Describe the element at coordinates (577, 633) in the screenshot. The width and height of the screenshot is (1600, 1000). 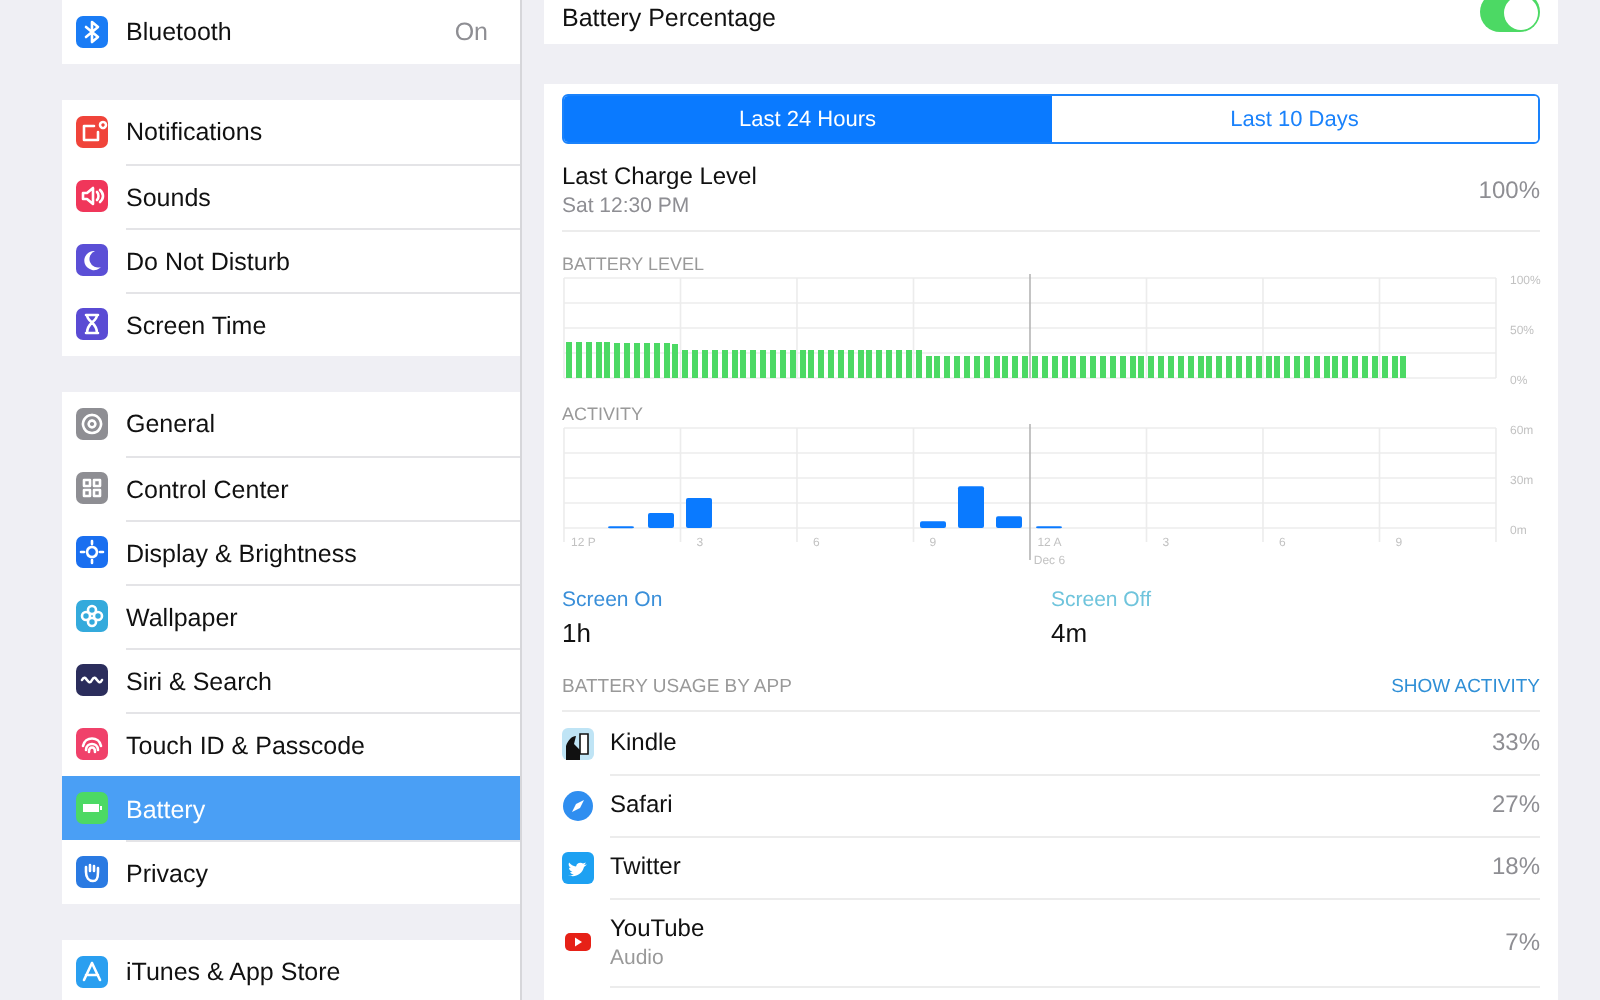
I see `stat-value: 1h` at that location.